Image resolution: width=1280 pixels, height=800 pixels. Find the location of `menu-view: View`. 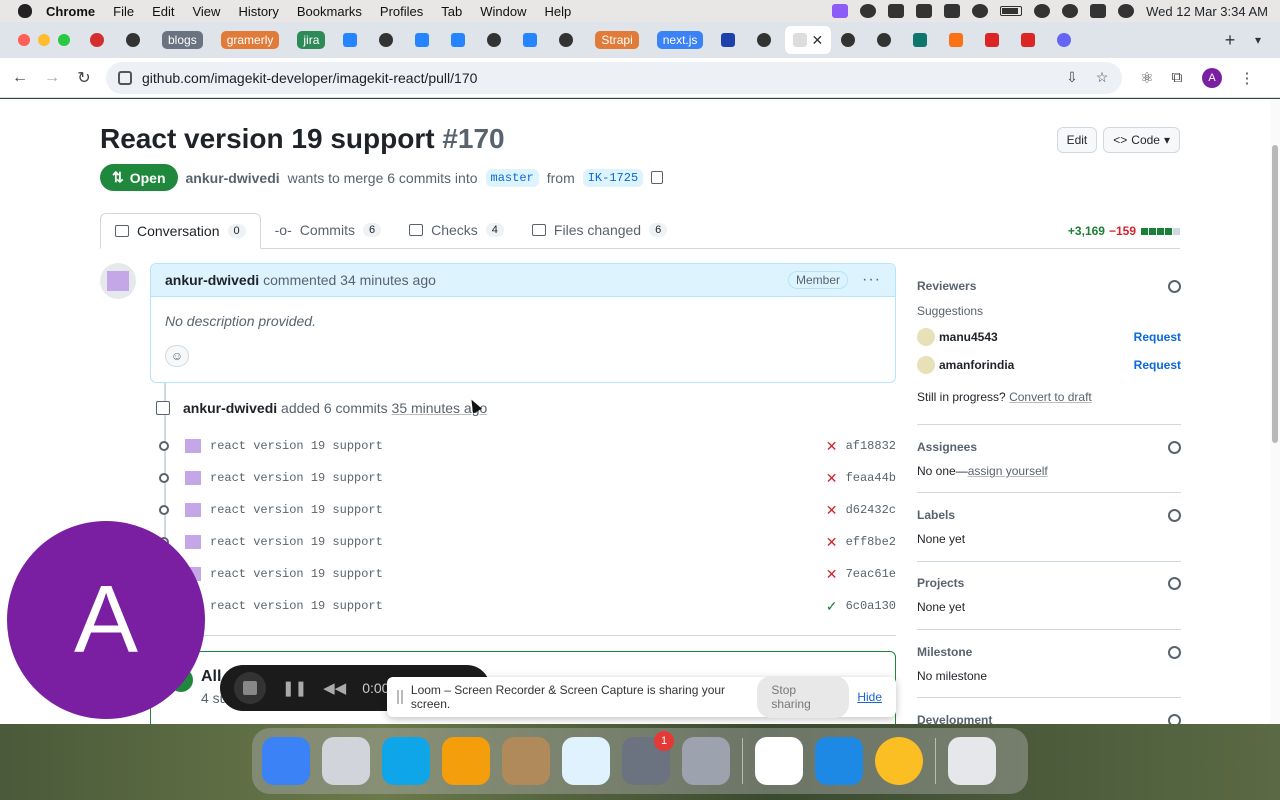

menu-view: View is located at coordinates (206, 11).